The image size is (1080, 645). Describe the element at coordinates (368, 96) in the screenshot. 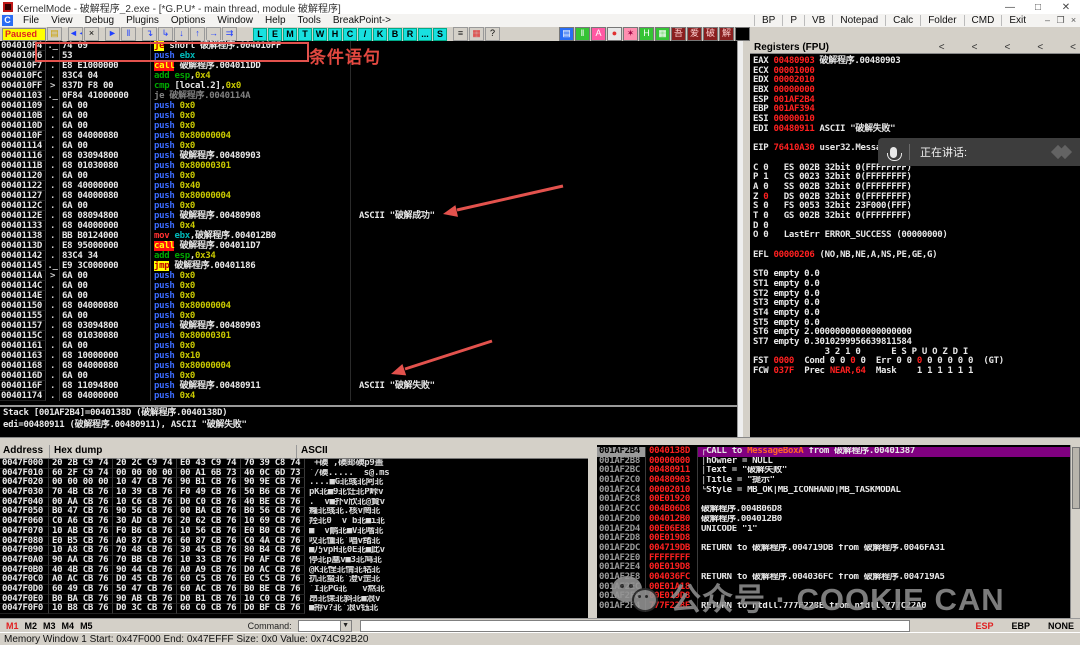

I see `disasm-row: 00401103 ._ 0F84 41000000 je 破解程序.0040114A` at that location.